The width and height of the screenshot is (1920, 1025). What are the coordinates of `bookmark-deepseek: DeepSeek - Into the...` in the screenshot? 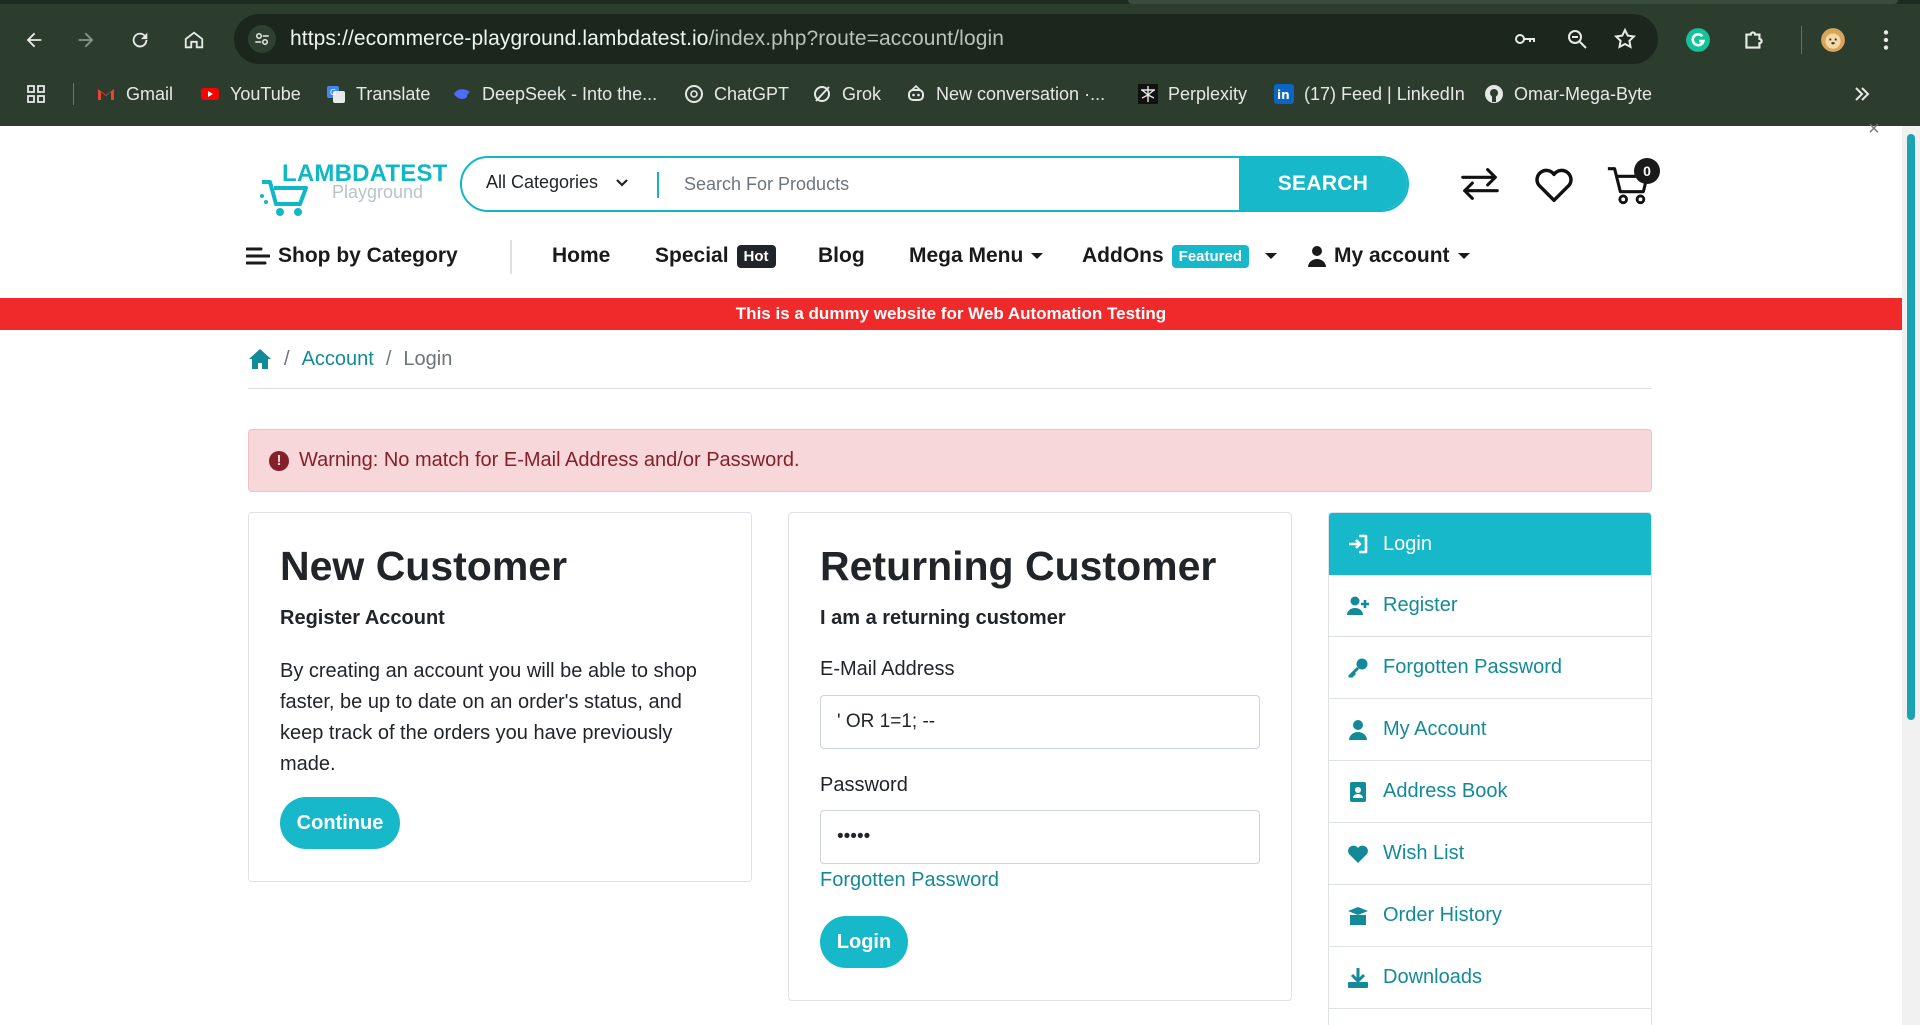 It's located at (554, 94).